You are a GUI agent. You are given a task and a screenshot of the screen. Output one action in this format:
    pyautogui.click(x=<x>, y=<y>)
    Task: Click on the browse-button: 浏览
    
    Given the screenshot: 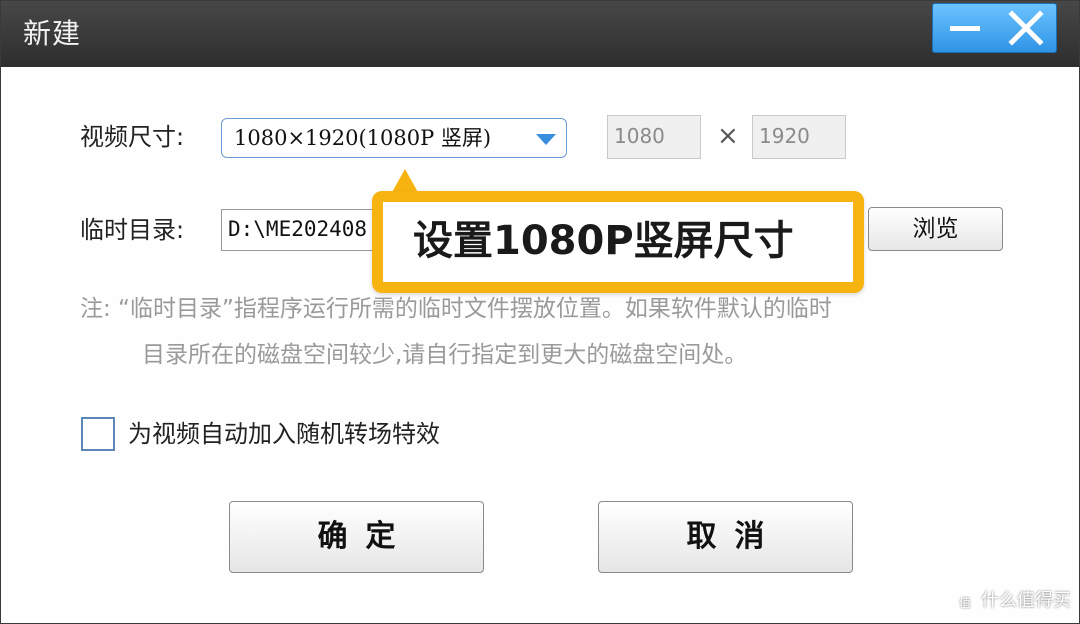 What is the action you would take?
    pyautogui.click(x=935, y=229)
    